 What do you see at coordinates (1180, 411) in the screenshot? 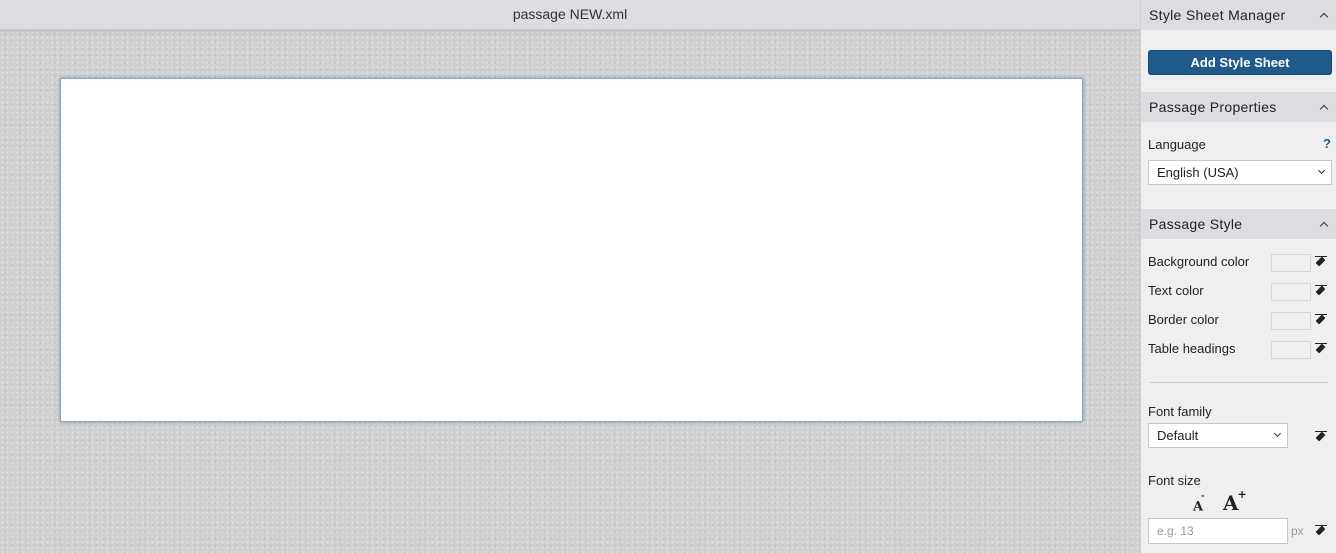
I see `font-family-label: Font family` at bounding box center [1180, 411].